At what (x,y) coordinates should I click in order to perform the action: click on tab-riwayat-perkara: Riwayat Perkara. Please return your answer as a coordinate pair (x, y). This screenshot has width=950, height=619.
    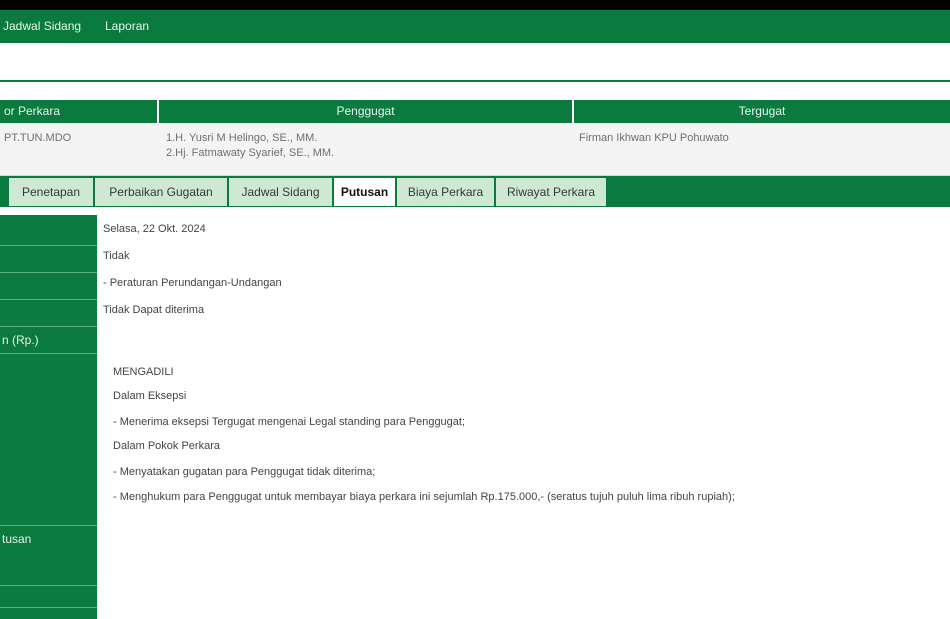
    Looking at the image, I should click on (551, 192).